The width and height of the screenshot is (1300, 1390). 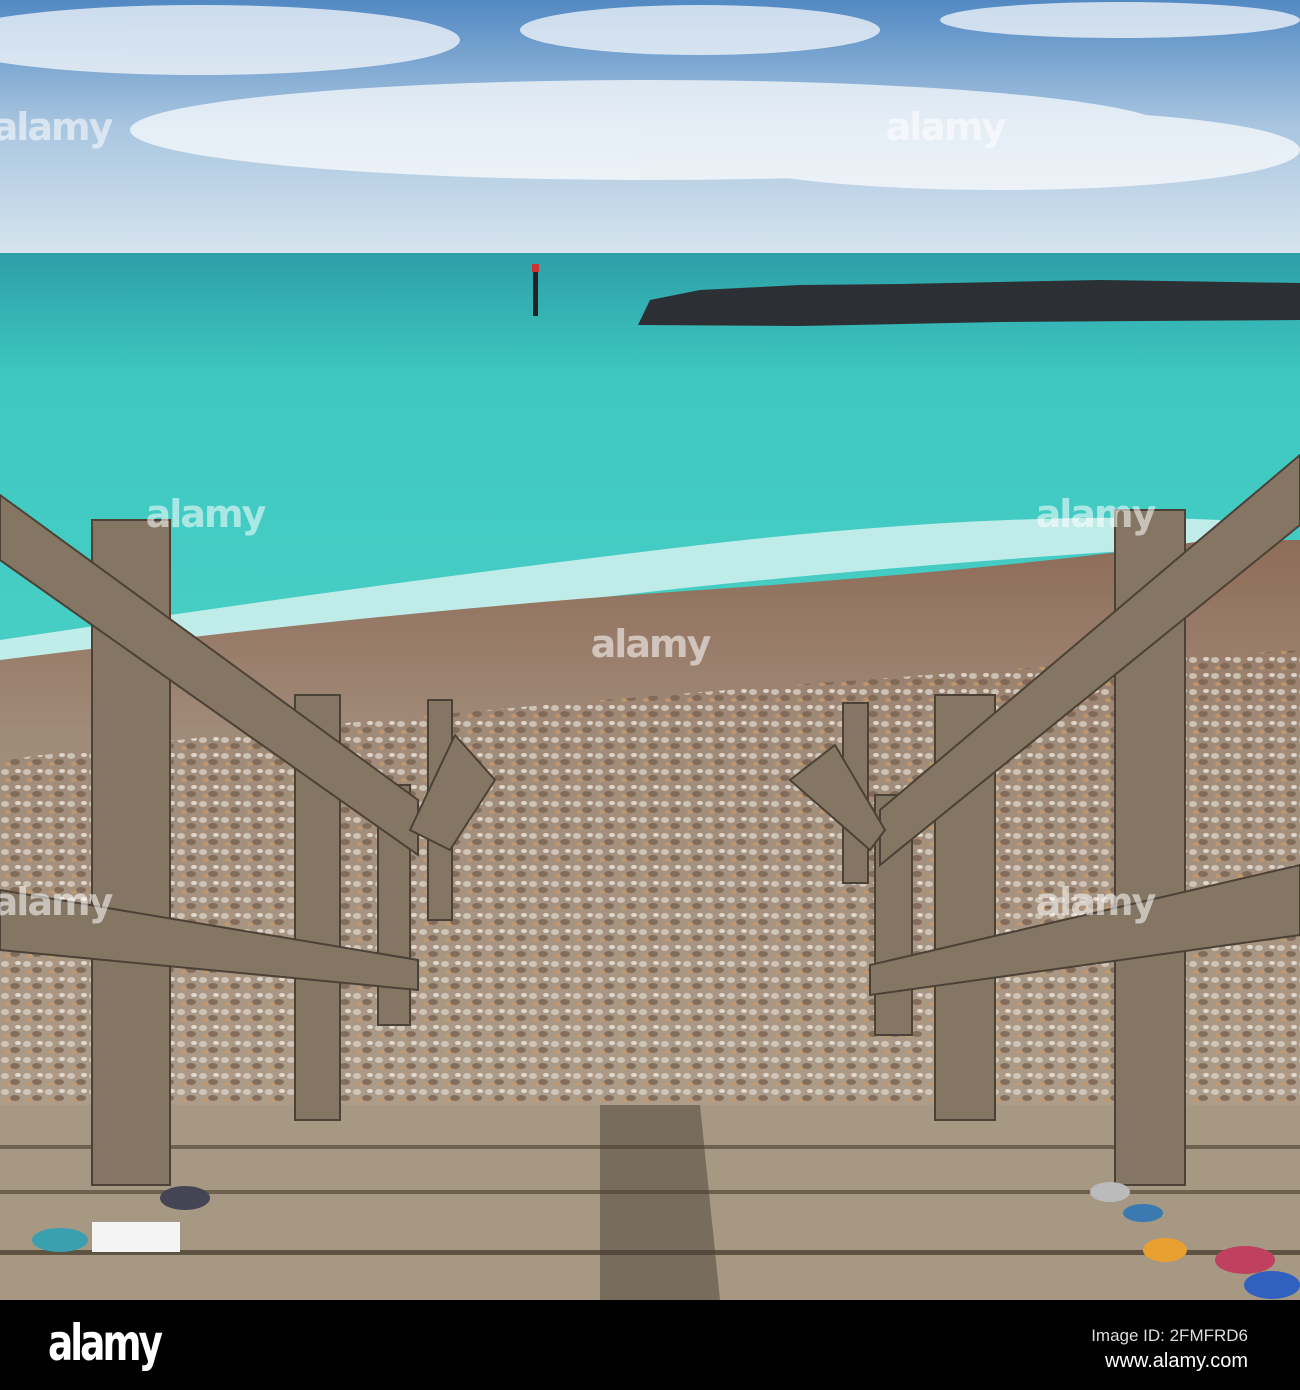 I want to click on image-id: Image ID: 2FMFRD6, so click(x=1169, y=1335).